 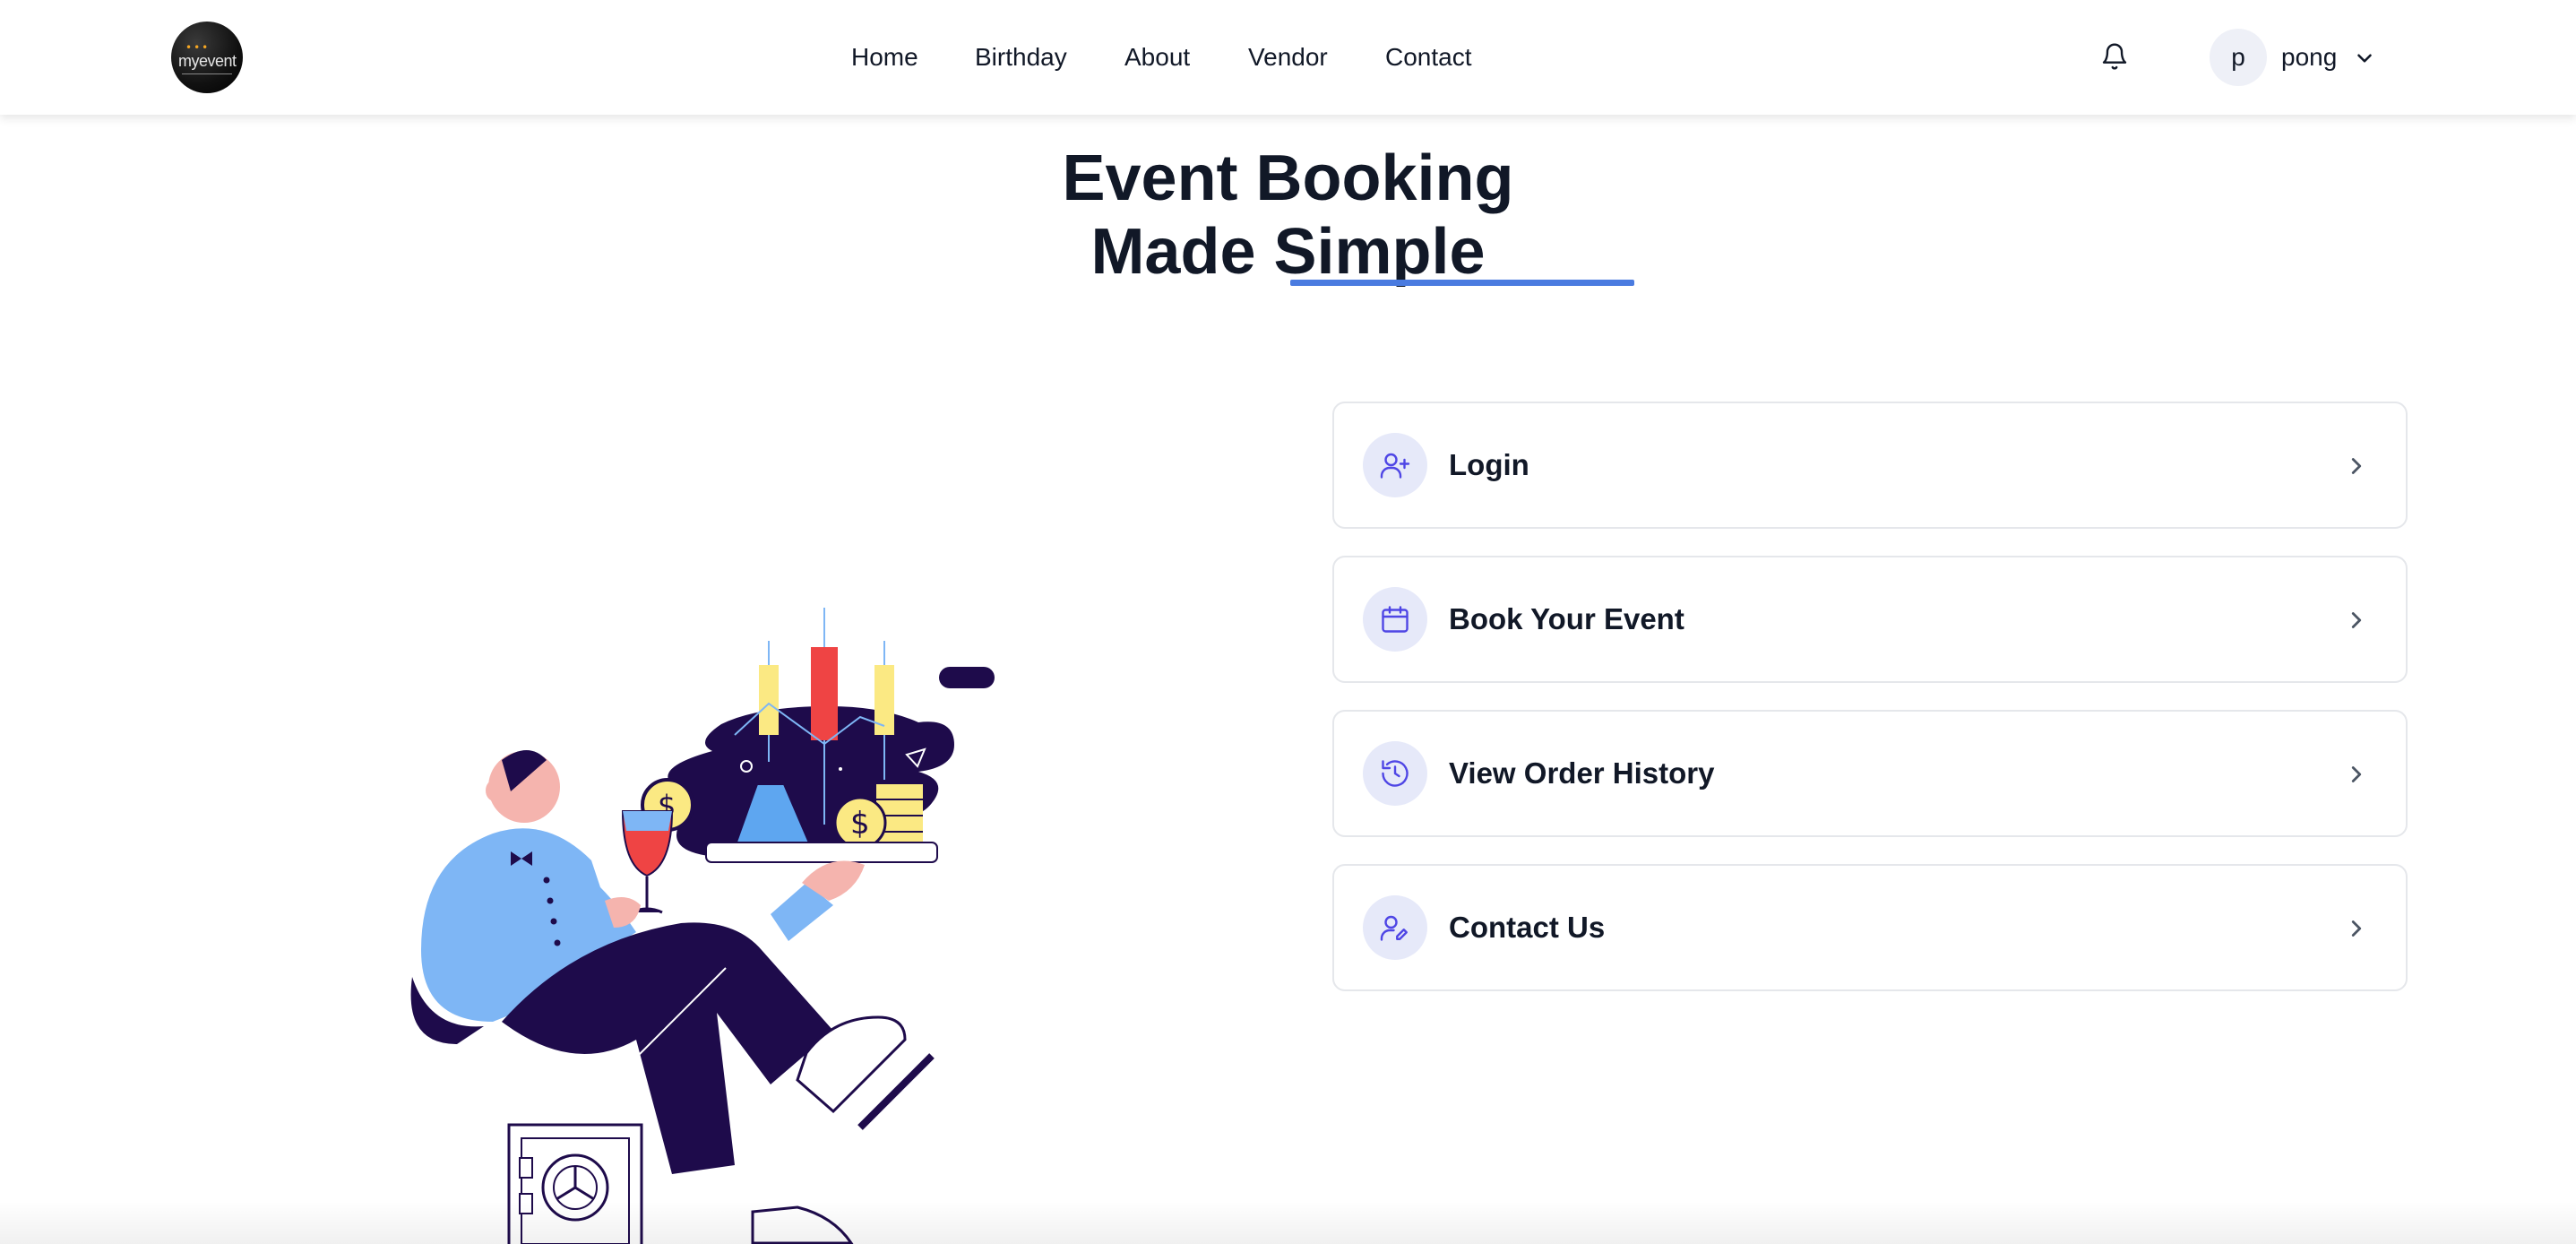 I want to click on nav-vendor: Vendor, so click(x=1288, y=57).